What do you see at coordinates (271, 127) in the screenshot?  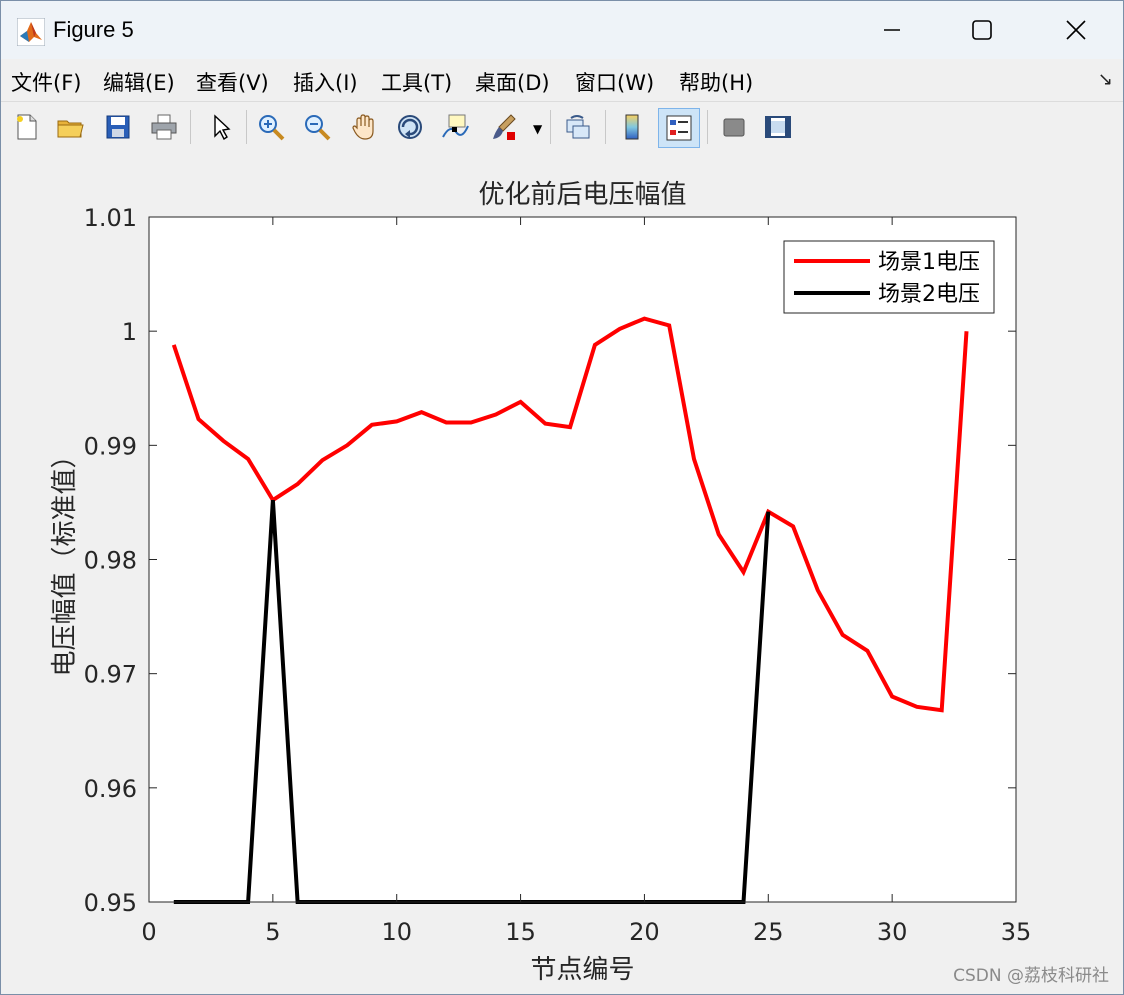 I see `zoom-in-icon` at bounding box center [271, 127].